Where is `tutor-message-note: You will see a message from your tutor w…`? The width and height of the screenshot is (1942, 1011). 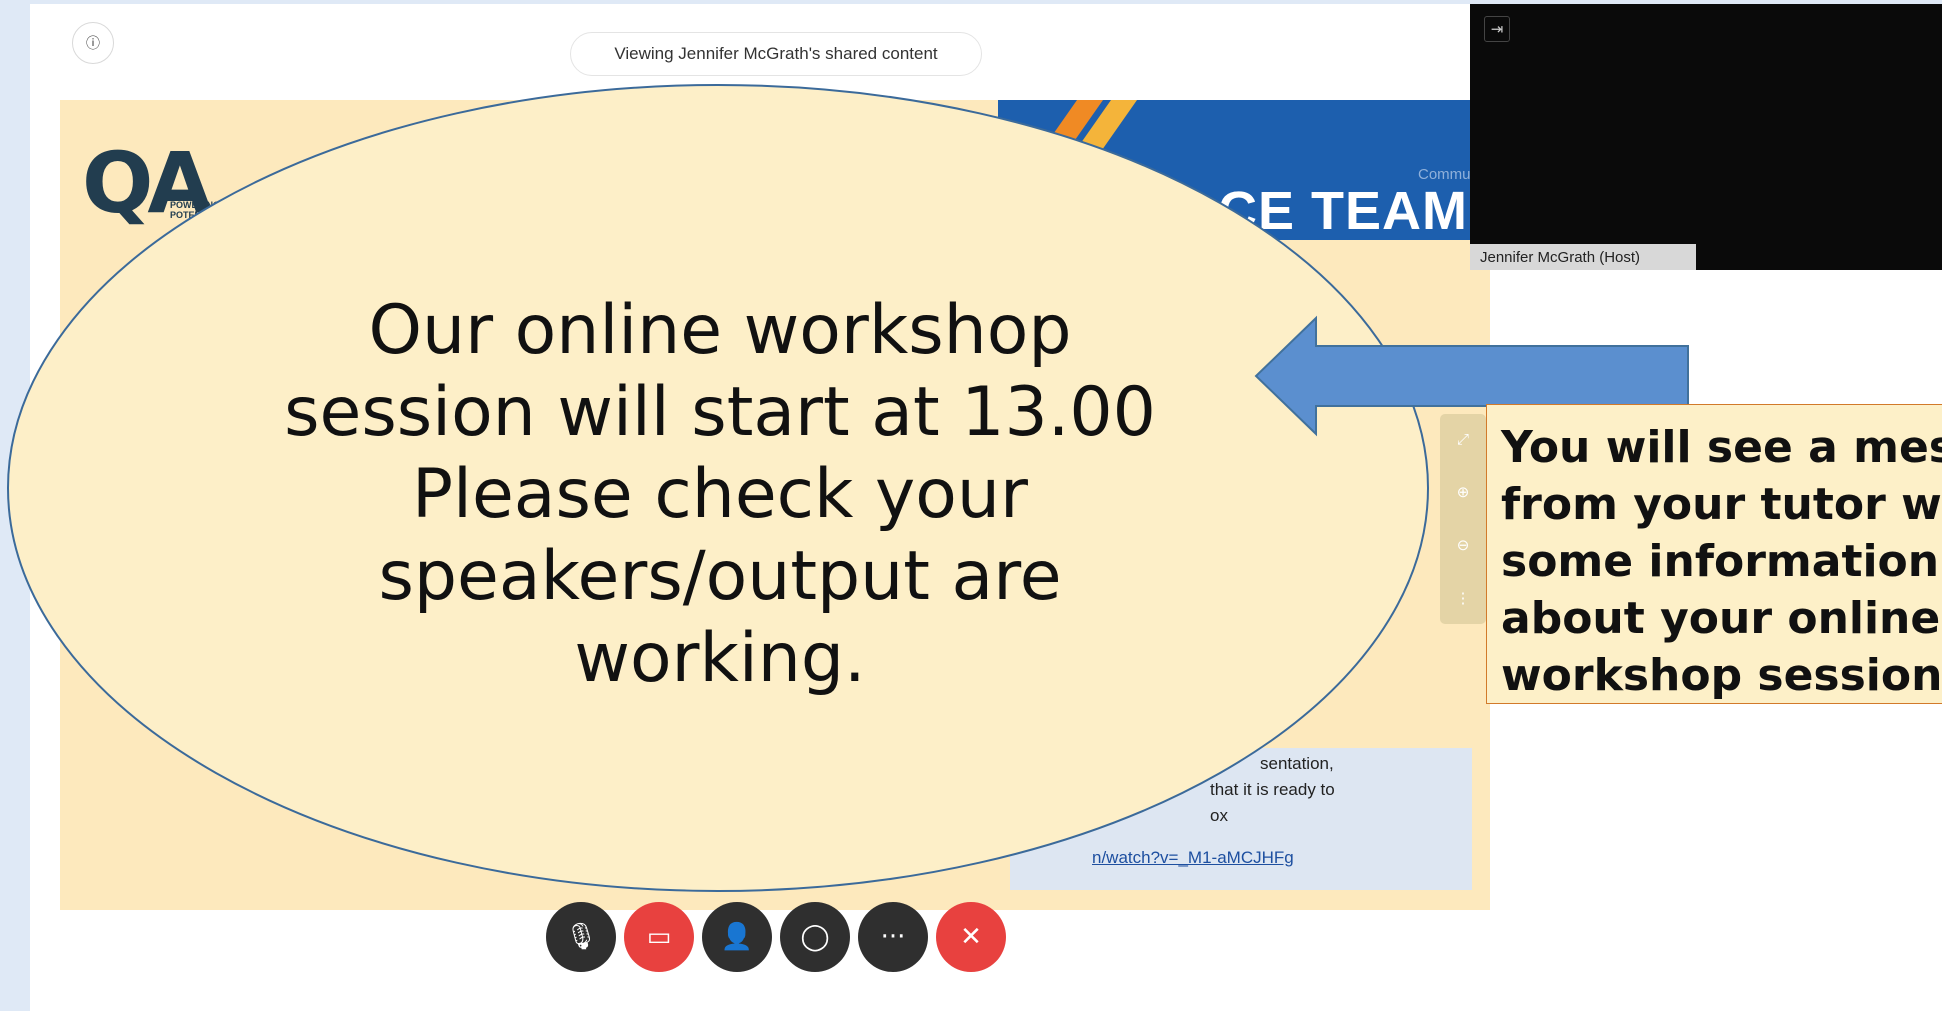 tutor-message-note: You will see a message from your tutor w… is located at coordinates (1714, 554).